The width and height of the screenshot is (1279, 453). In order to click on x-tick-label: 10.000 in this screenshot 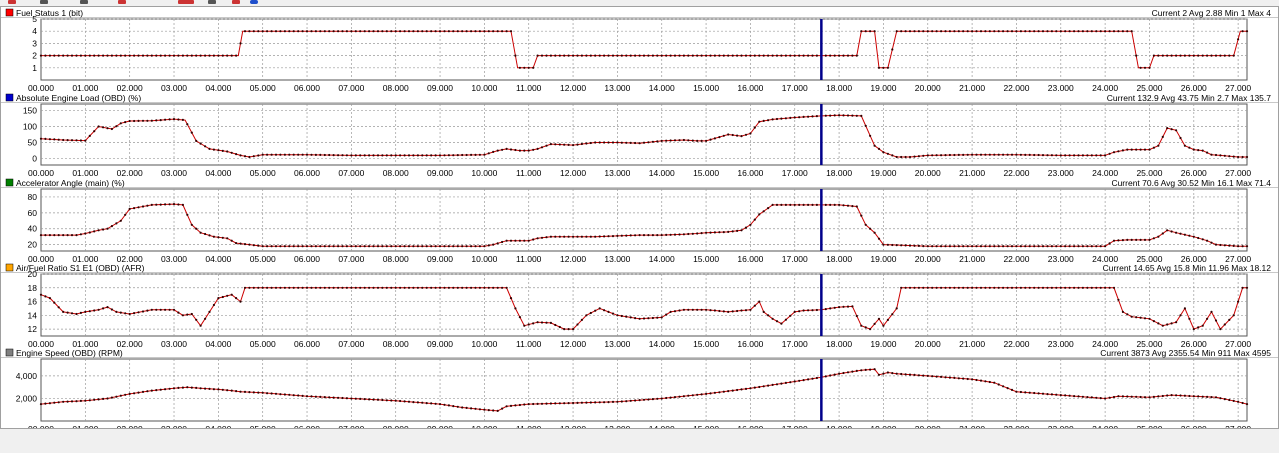, I will do `click(484, 344)`.